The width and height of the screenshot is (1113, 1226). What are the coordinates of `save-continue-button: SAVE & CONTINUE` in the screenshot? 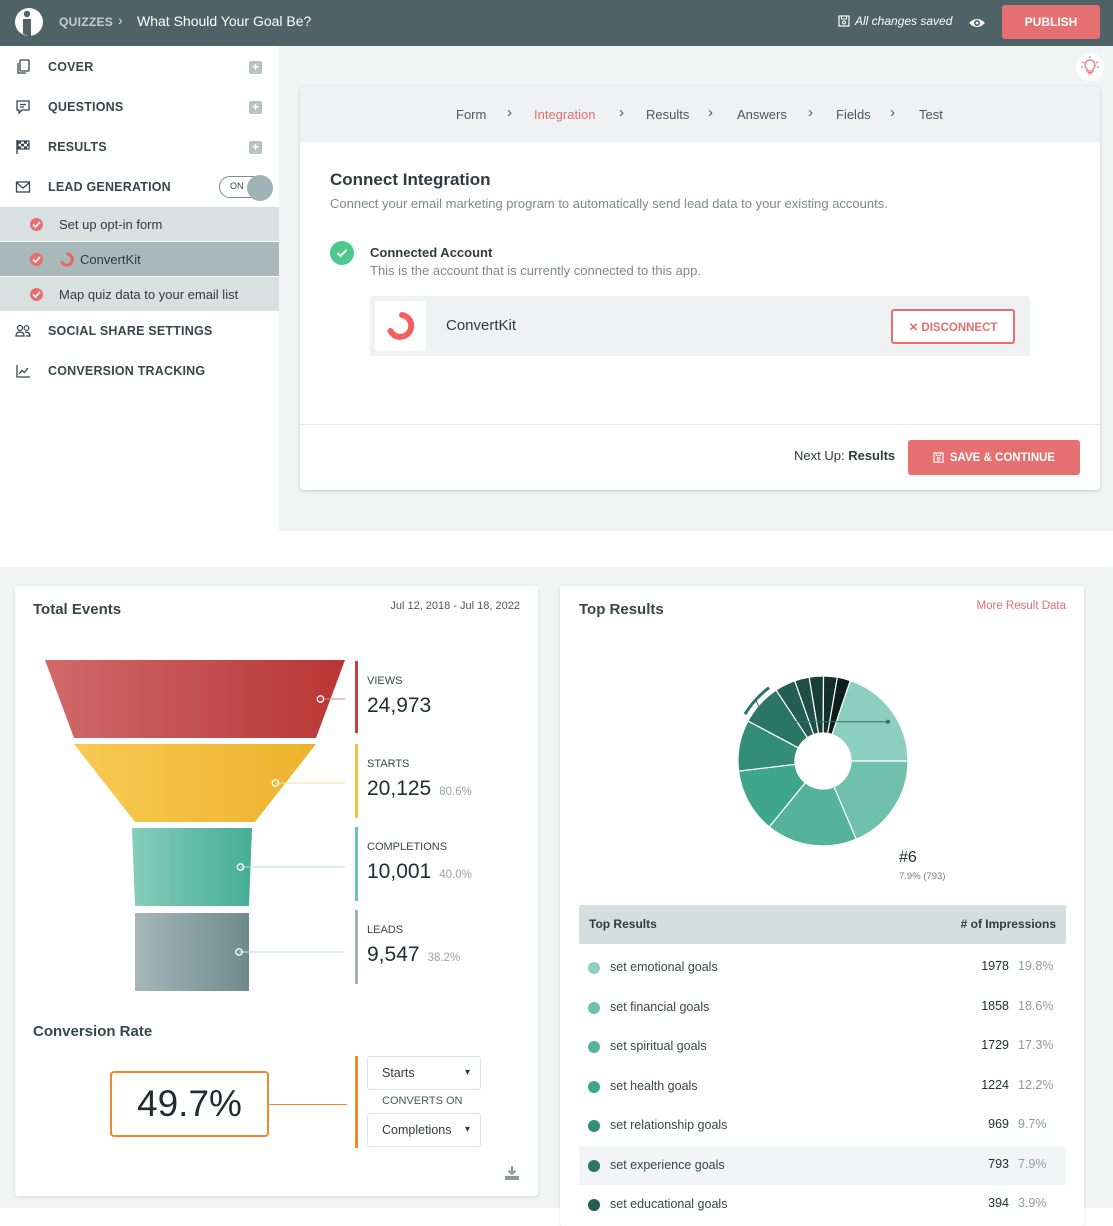 It's located at (994, 457).